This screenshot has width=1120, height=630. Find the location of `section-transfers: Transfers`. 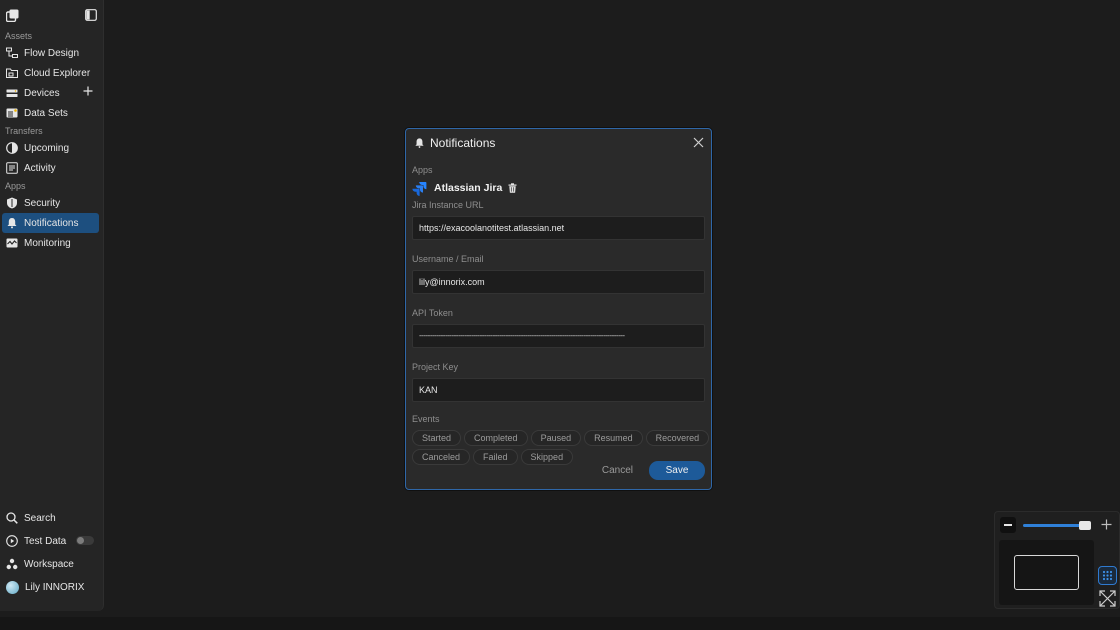

section-transfers: Transfers is located at coordinates (24, 131).